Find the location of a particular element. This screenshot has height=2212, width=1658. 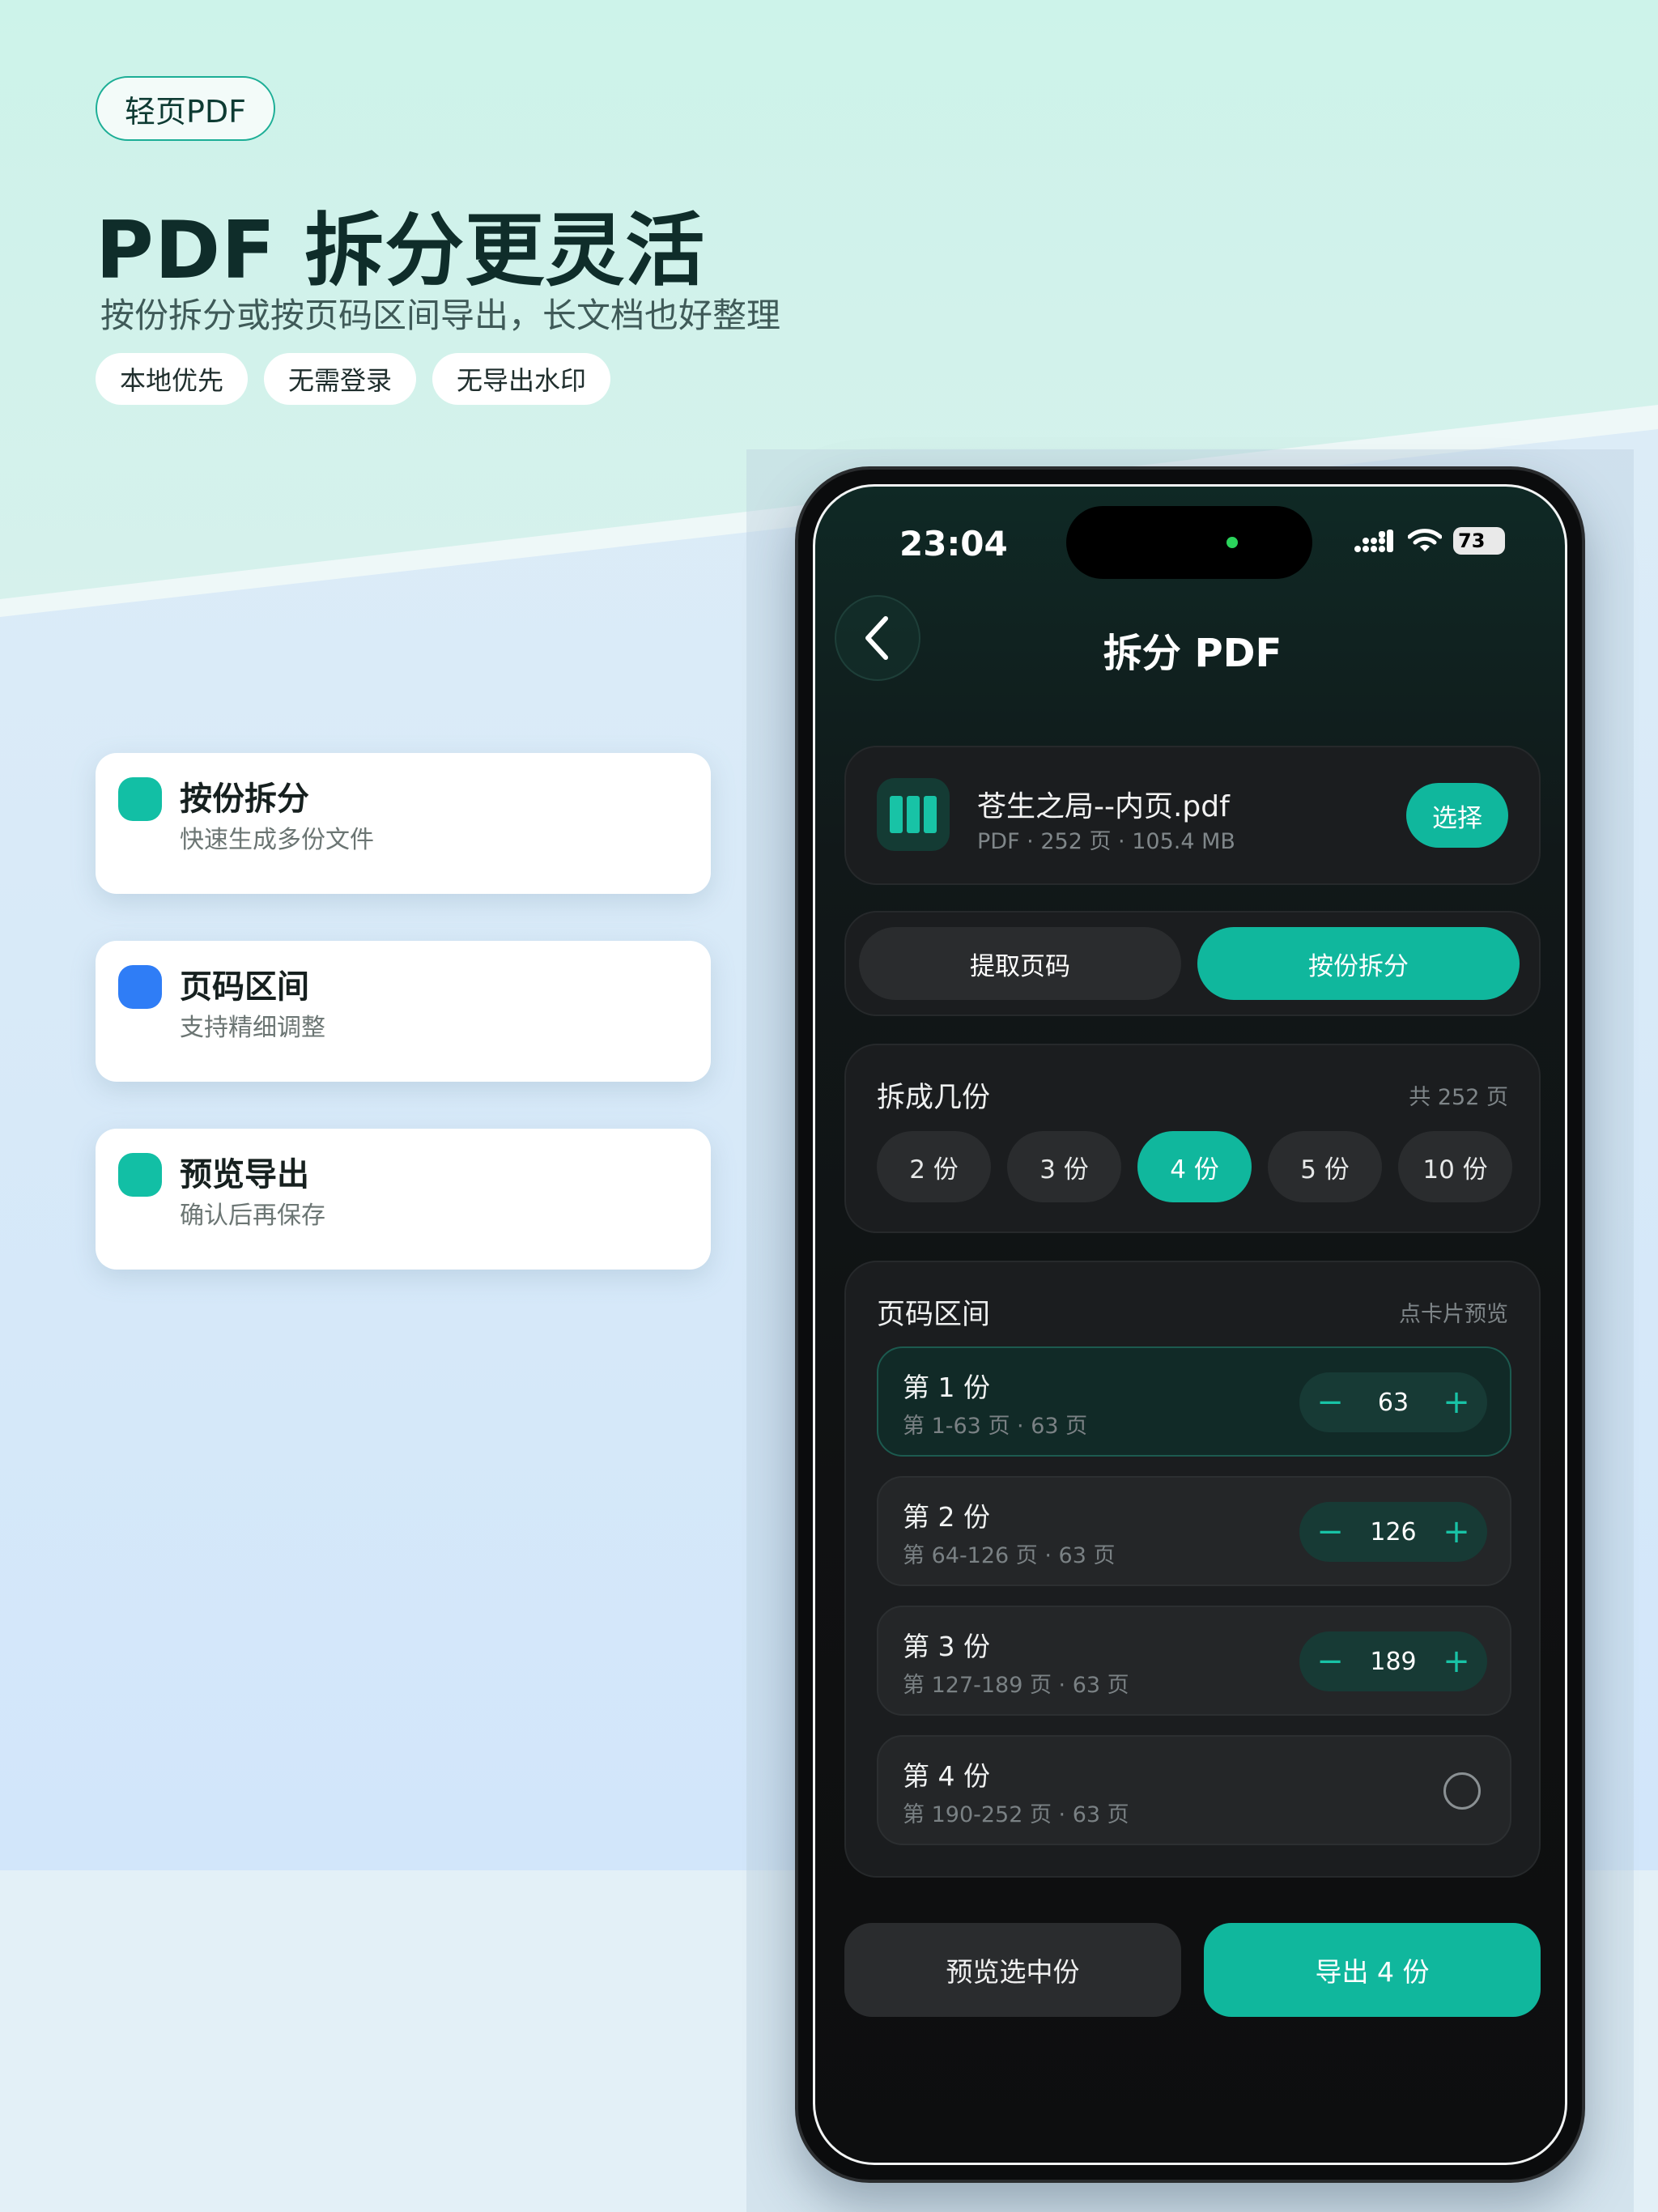

end-page-value: 126 is located at coordinates (1393, 1532).